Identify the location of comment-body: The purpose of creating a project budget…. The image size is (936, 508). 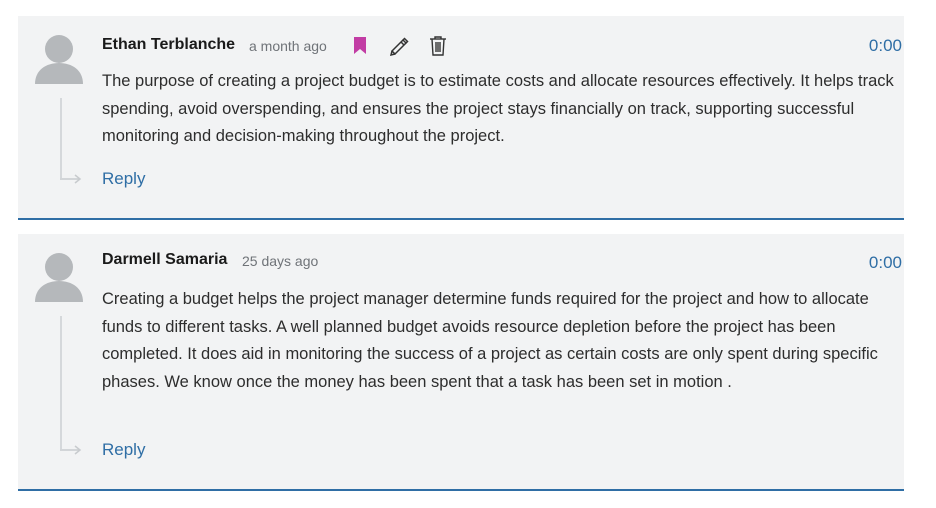
(498, 108).